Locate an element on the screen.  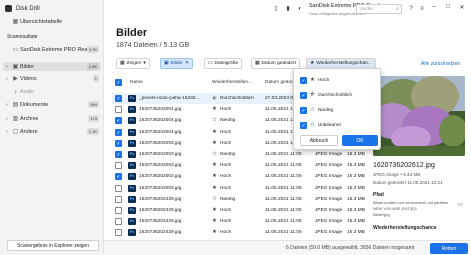
filter-pictures: ▣ Bilder ✕ is located at coordinates (176, 63).